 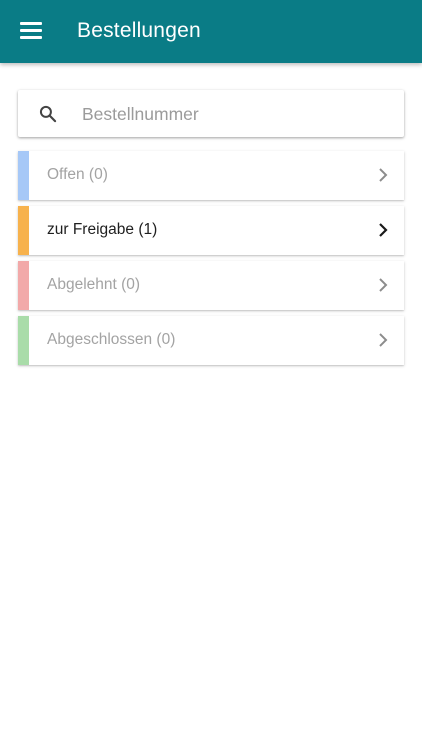 What do you see at coordinates (211, 340) in the screenshot?
I see `status-item-abgeschlossen: Abgeschlossen (0)` at bounding box center [211, 340].